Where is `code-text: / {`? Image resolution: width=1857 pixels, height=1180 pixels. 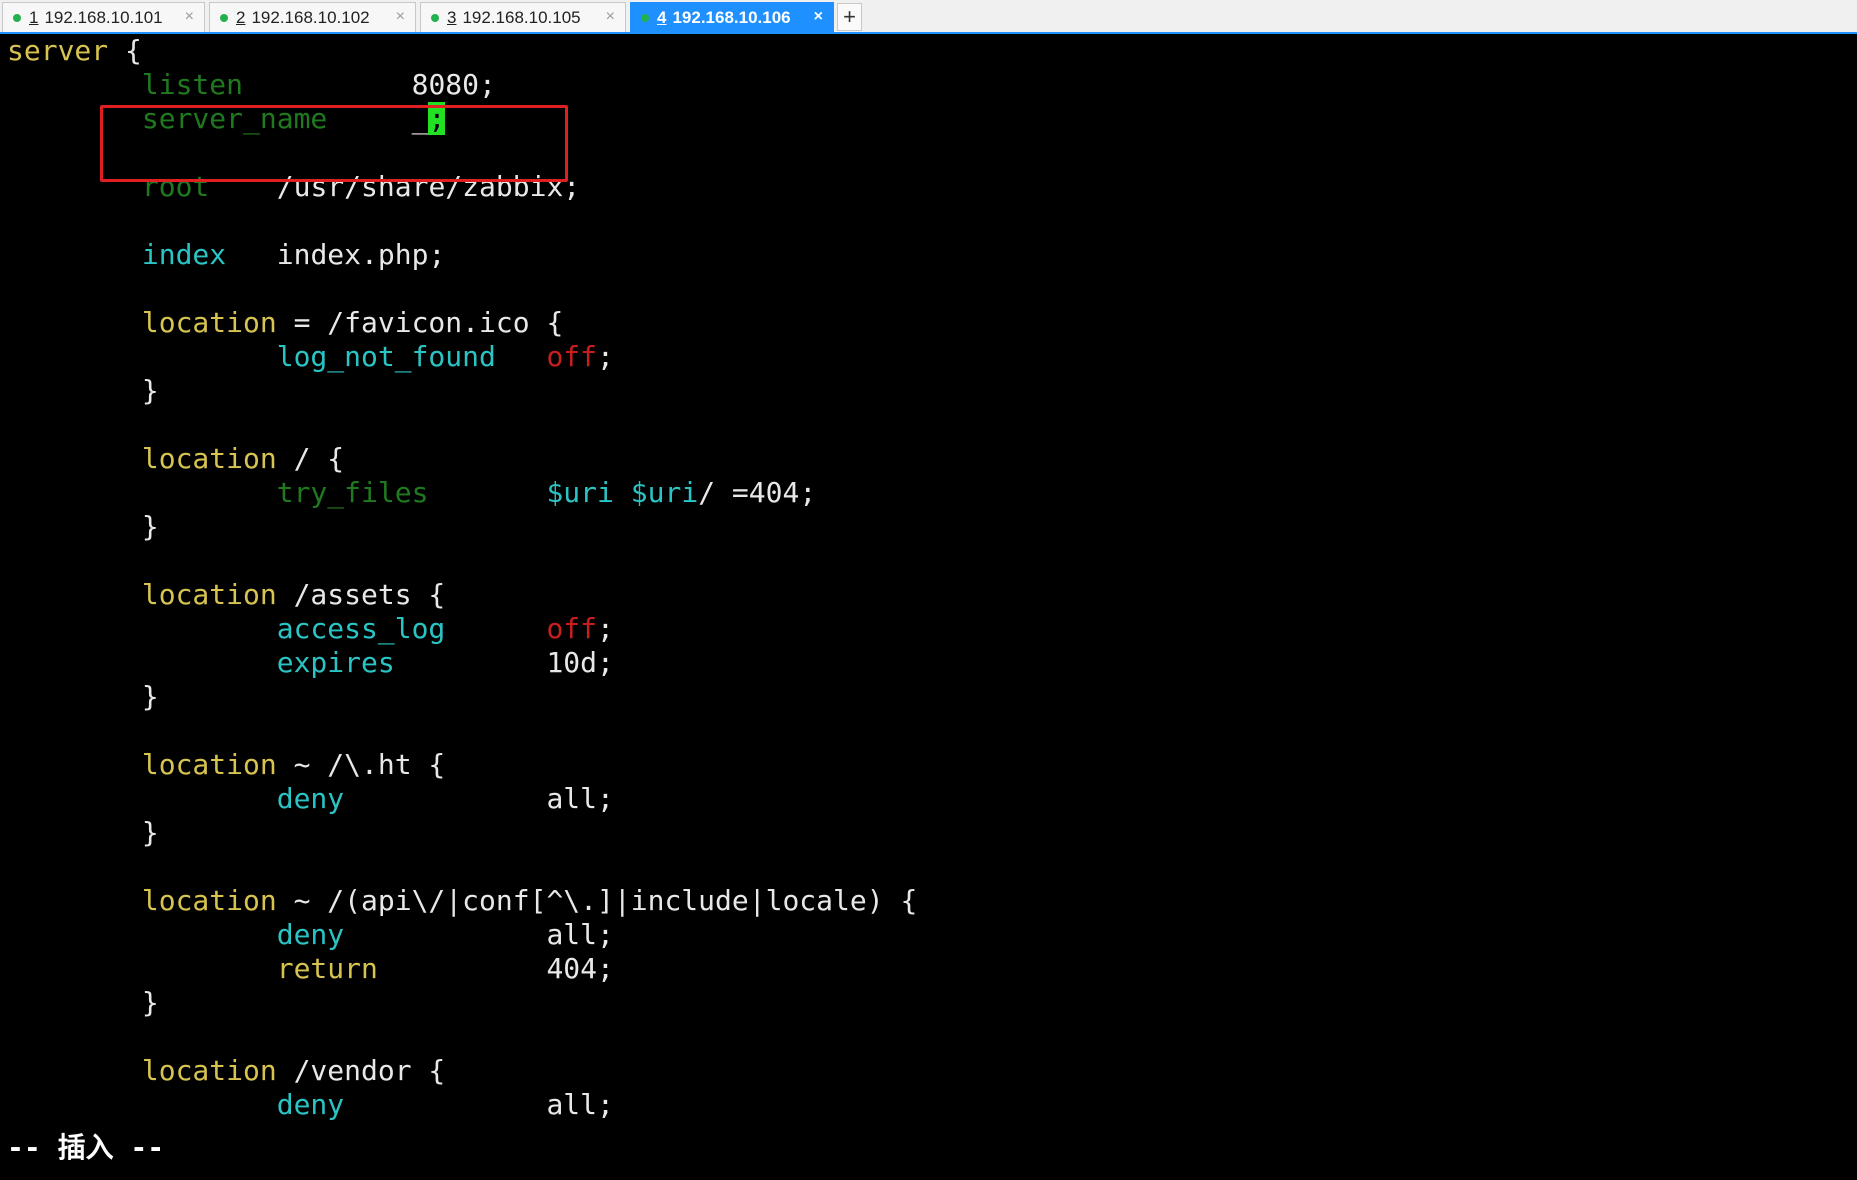
code-text: / { is located at coordinates (310, 458).